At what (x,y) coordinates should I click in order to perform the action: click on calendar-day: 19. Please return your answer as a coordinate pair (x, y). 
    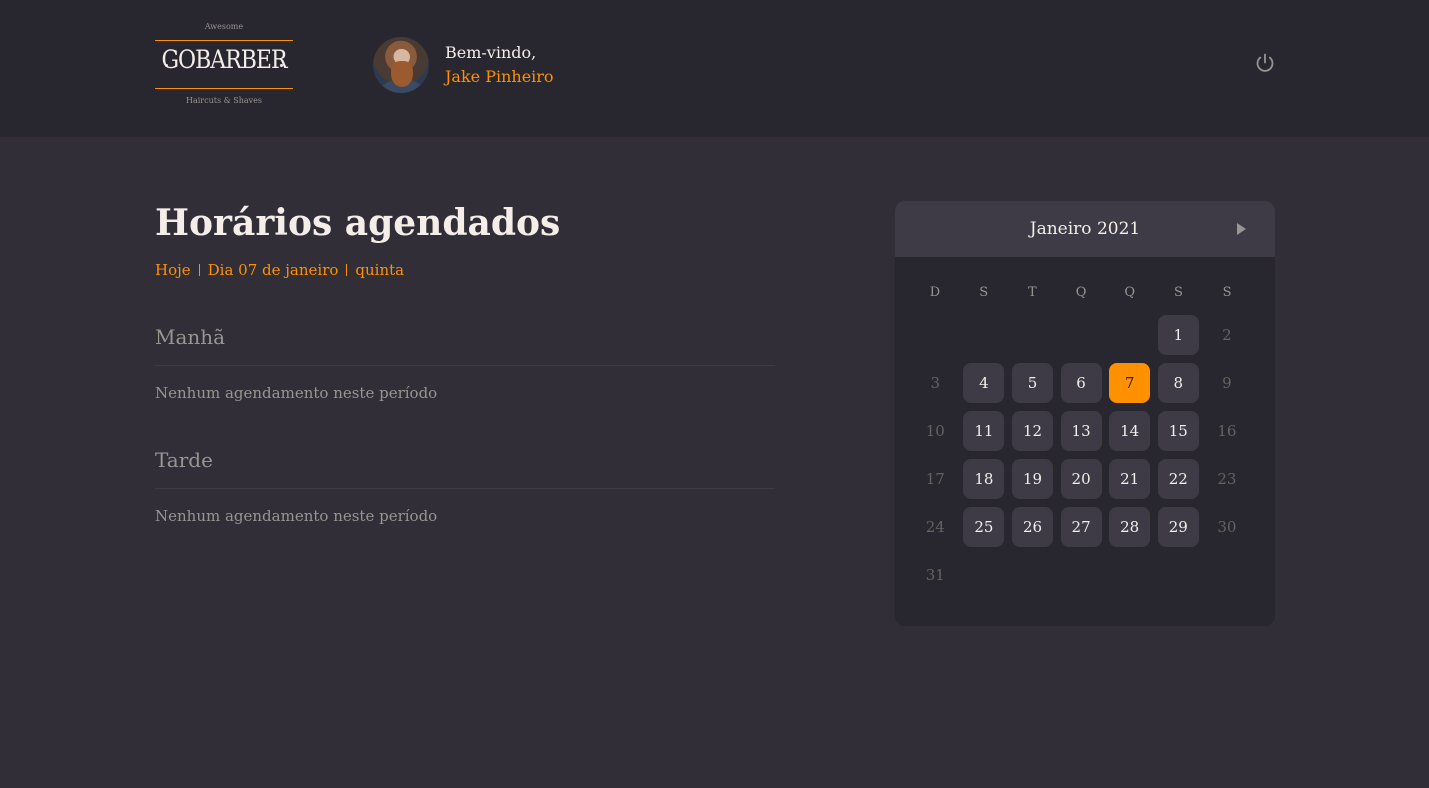
    Looking at the image, I should click on (1032, 479).